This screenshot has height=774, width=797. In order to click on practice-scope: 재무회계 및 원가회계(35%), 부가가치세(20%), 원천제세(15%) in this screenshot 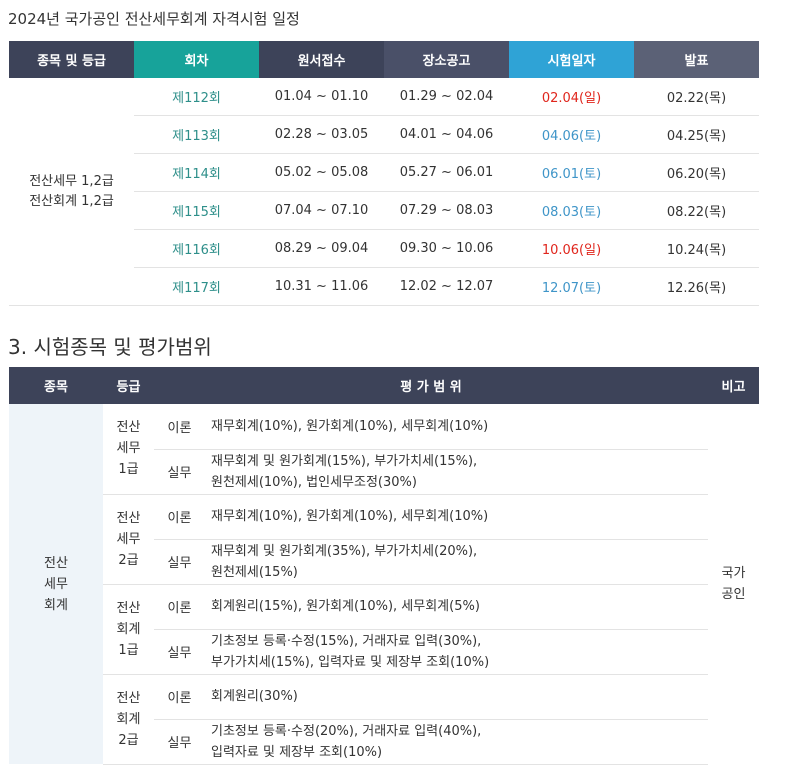, I will do `click(457, 562)`.